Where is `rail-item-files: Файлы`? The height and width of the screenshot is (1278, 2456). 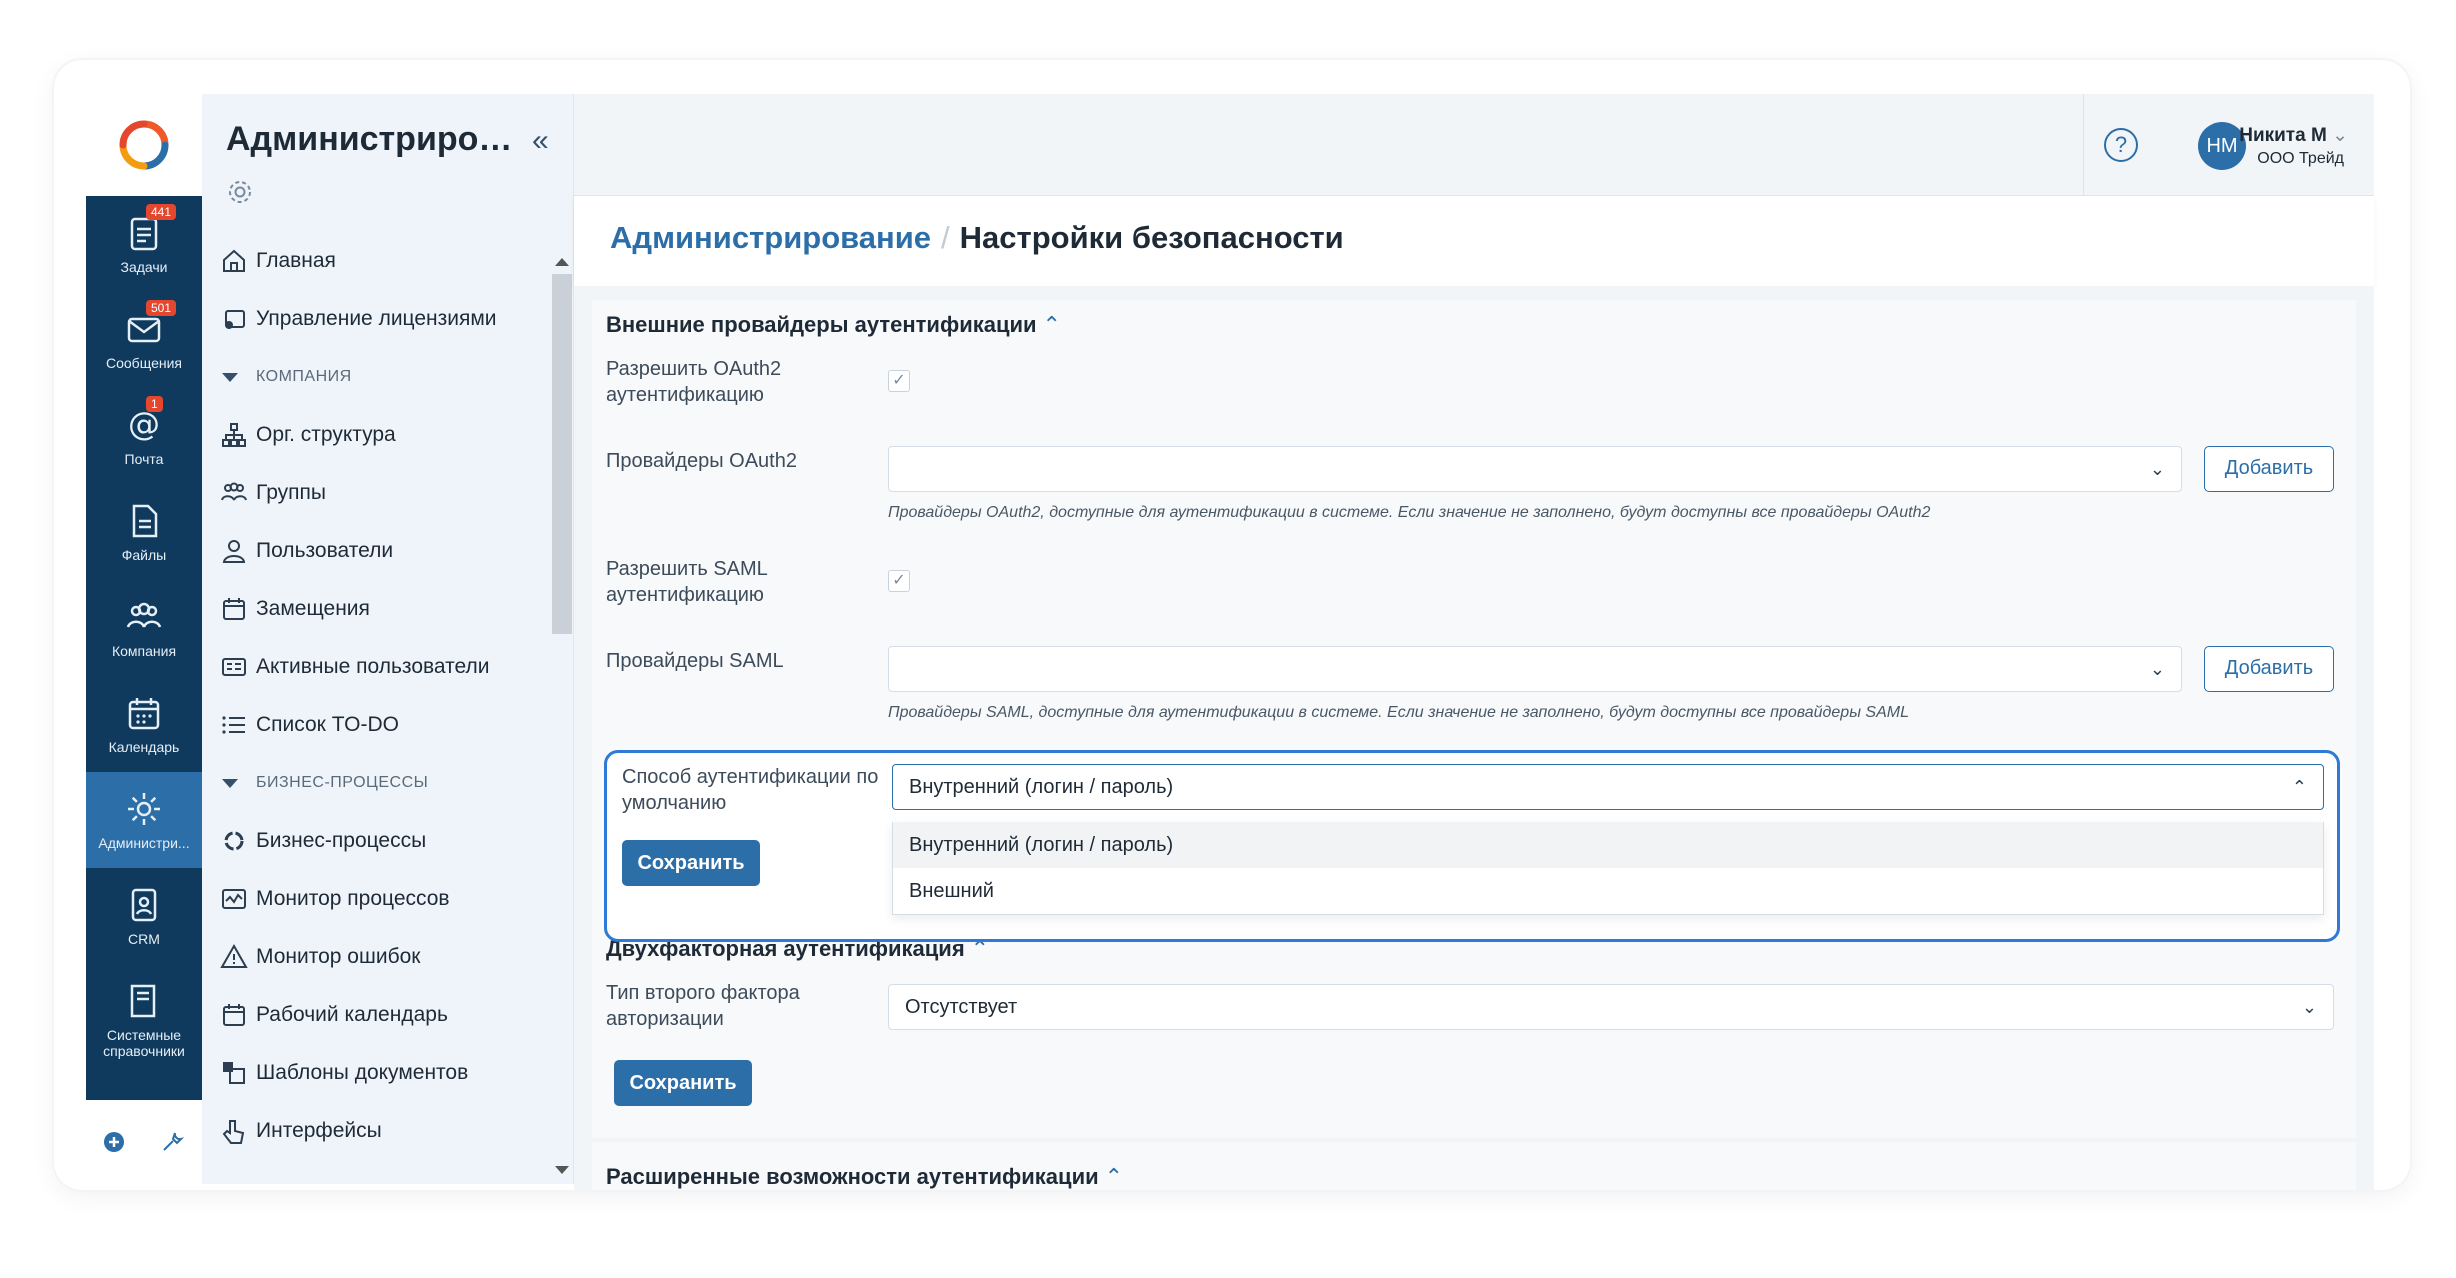 rail-item-files: Файлы is located at coordinates (144, 532).